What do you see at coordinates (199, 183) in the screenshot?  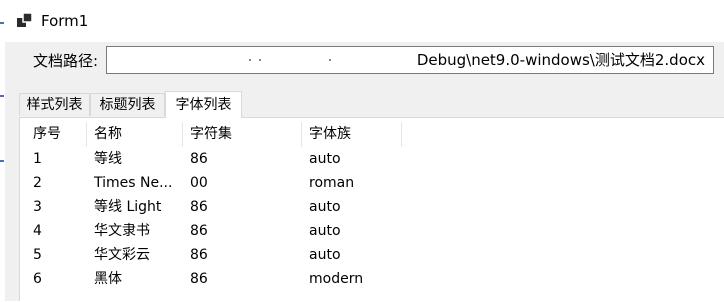 I see `cell-charset: 00` at bounding box center [199, 183].